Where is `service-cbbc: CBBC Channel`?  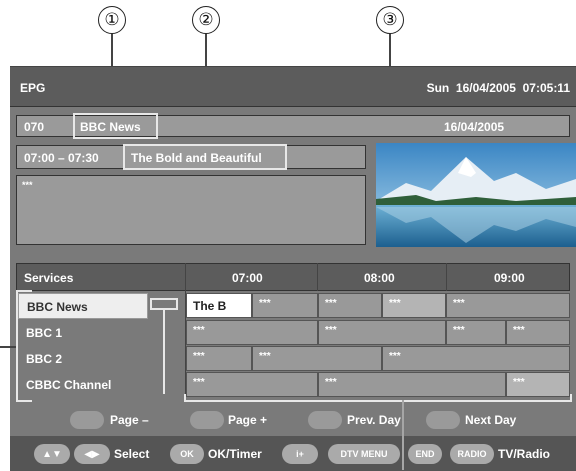 service-cbbc: CBBC Channel is located at coordinates (101, 385).